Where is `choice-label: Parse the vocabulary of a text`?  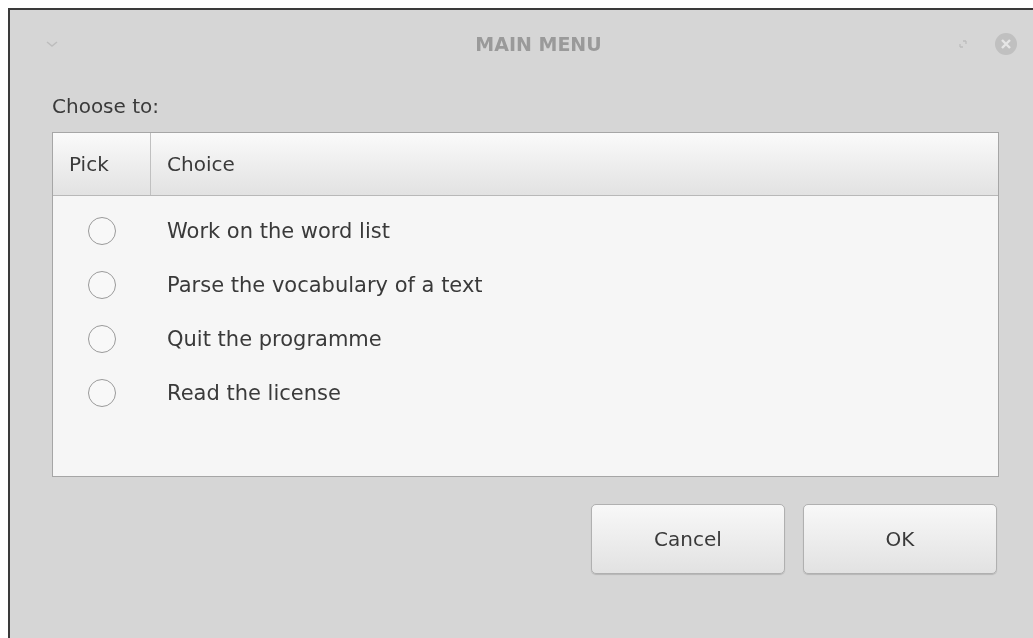 choice-label: Parse the vocabulary of a text is located at coordinates (317, 285).